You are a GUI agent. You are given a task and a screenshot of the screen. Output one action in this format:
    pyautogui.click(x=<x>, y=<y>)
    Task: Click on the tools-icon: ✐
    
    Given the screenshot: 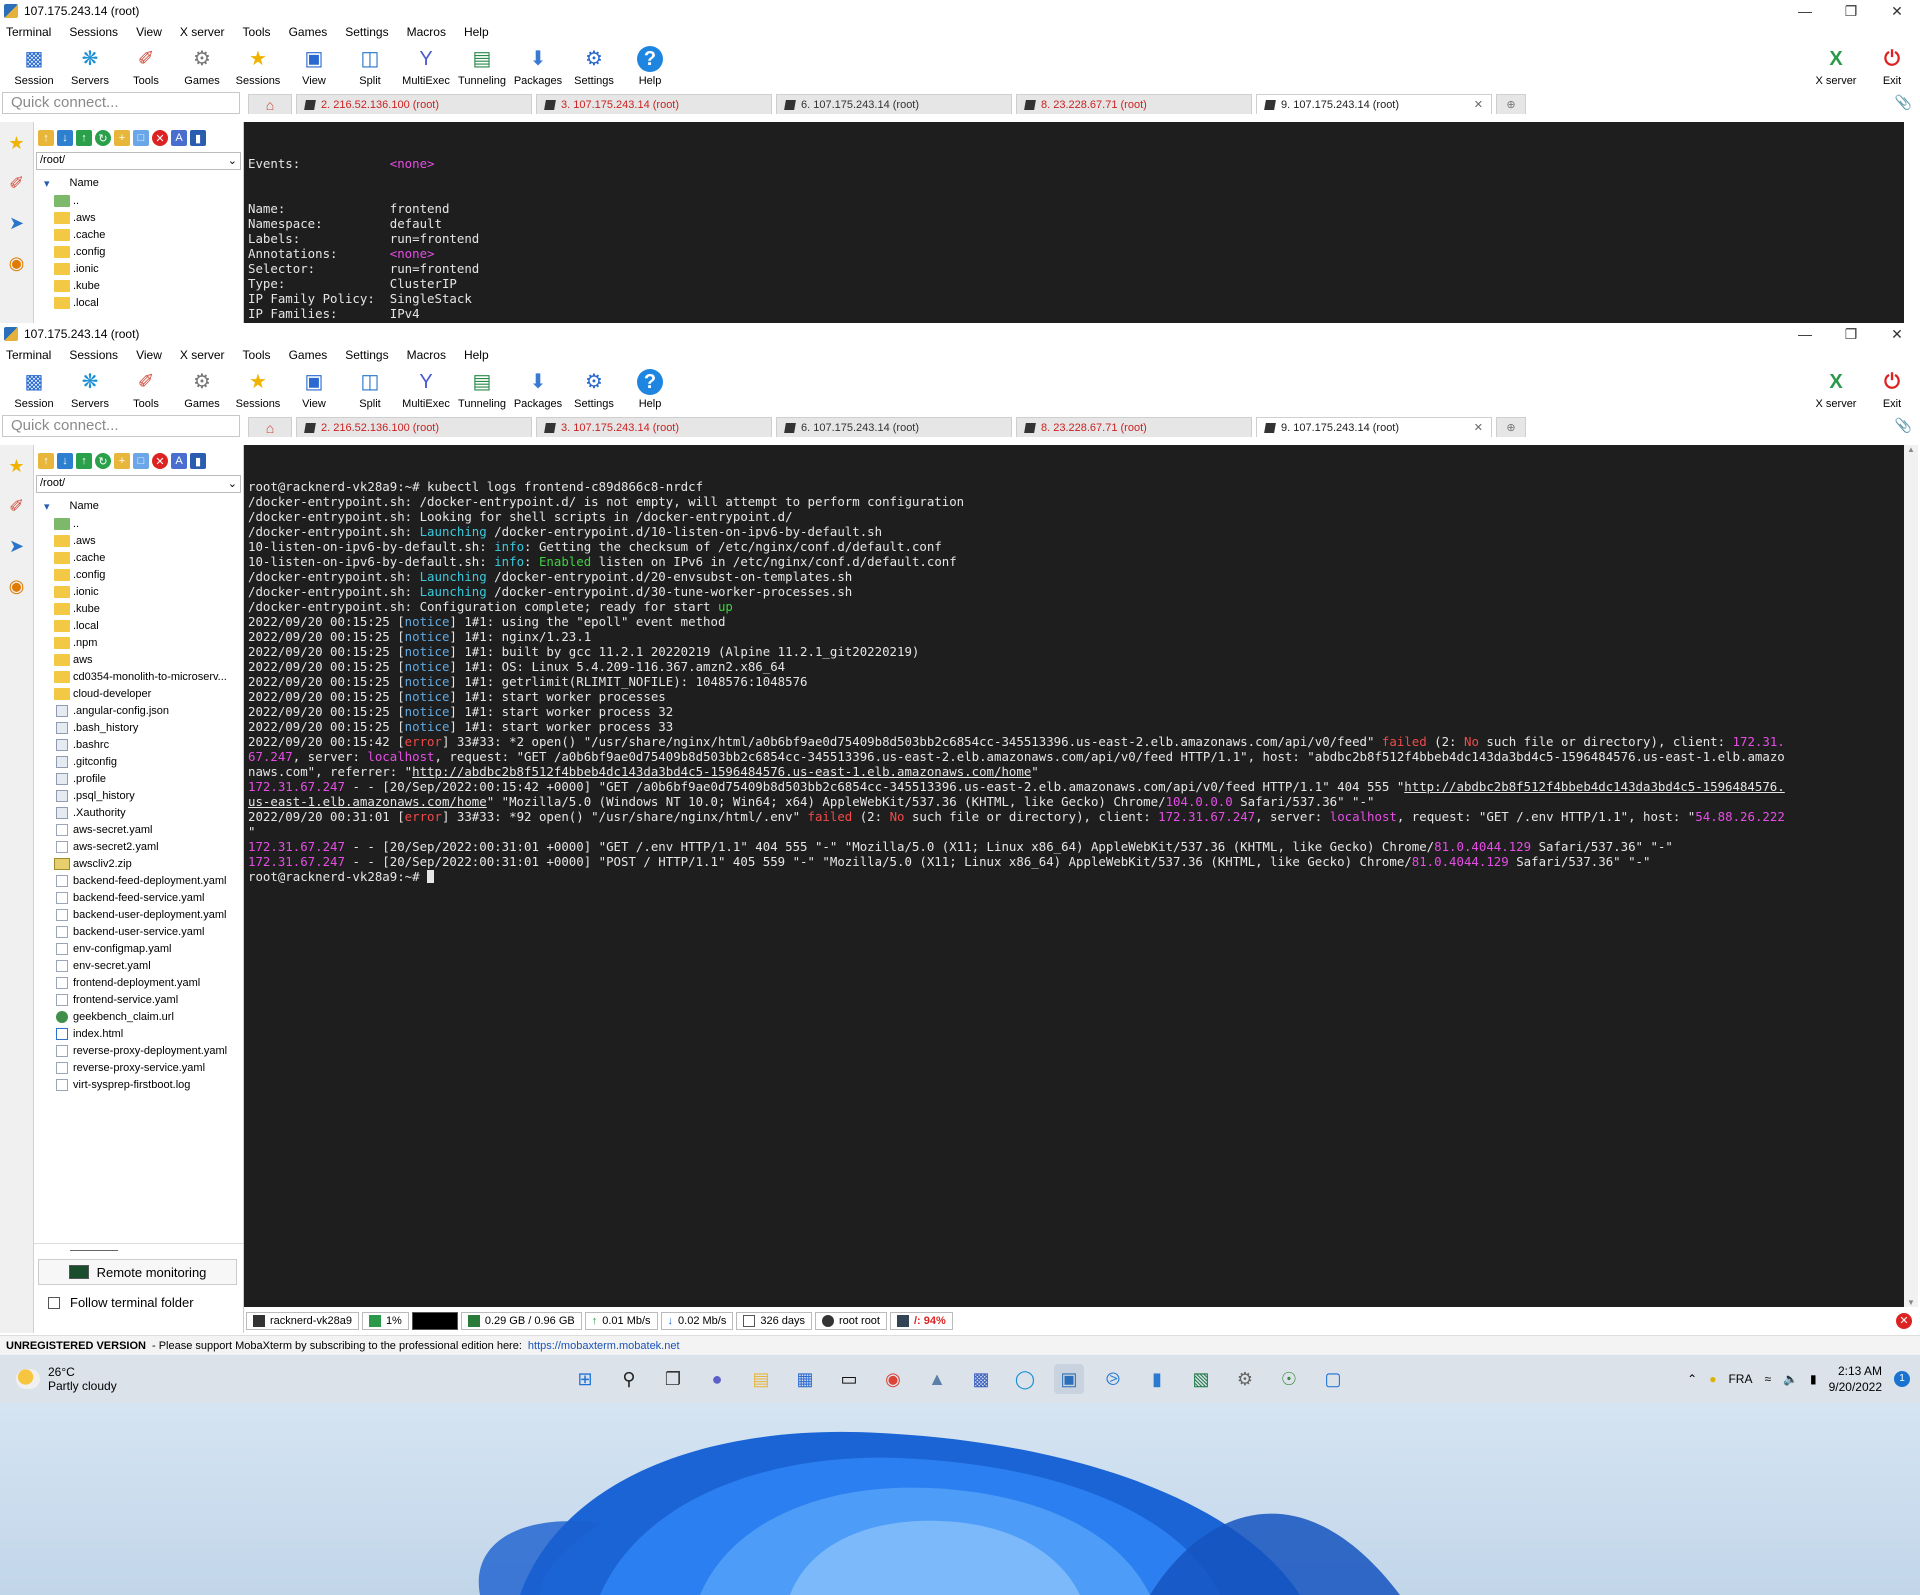 What is the action you would take?
    pyautogui.click(x=17, y=183)
    